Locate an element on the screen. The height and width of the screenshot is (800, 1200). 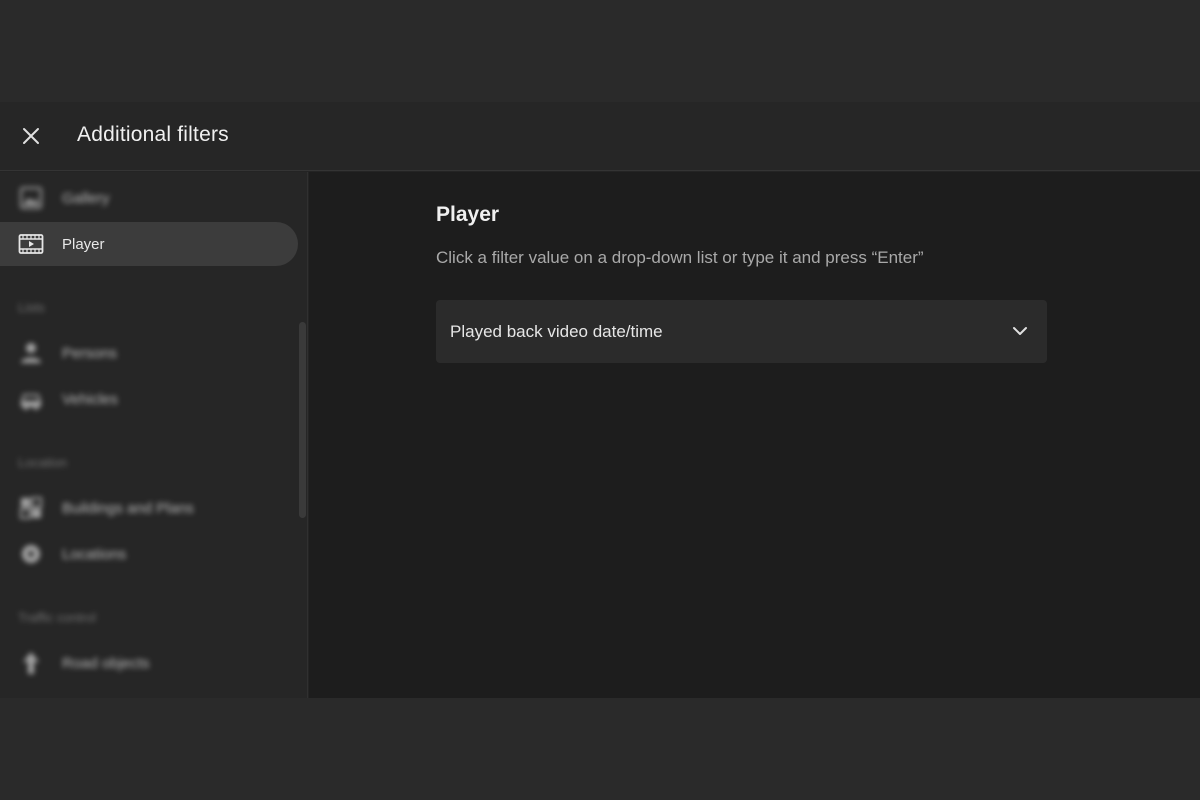
sidebar-item-label: Persons is located at coordinates (90, 353).